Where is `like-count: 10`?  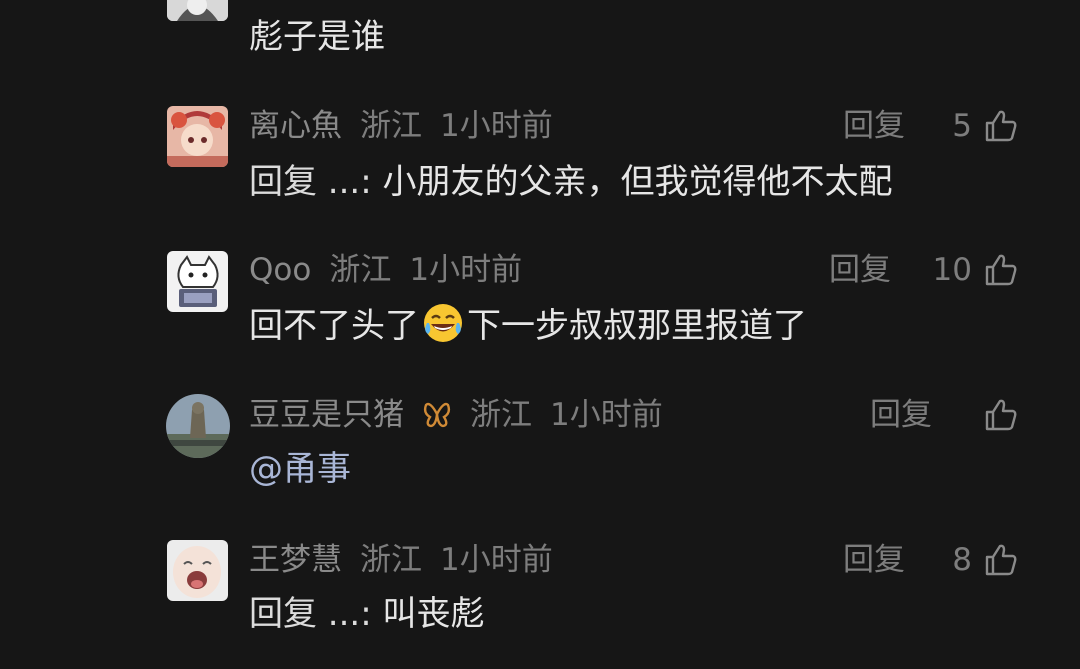 like-count: 10 is located at coordinates (952, 270).